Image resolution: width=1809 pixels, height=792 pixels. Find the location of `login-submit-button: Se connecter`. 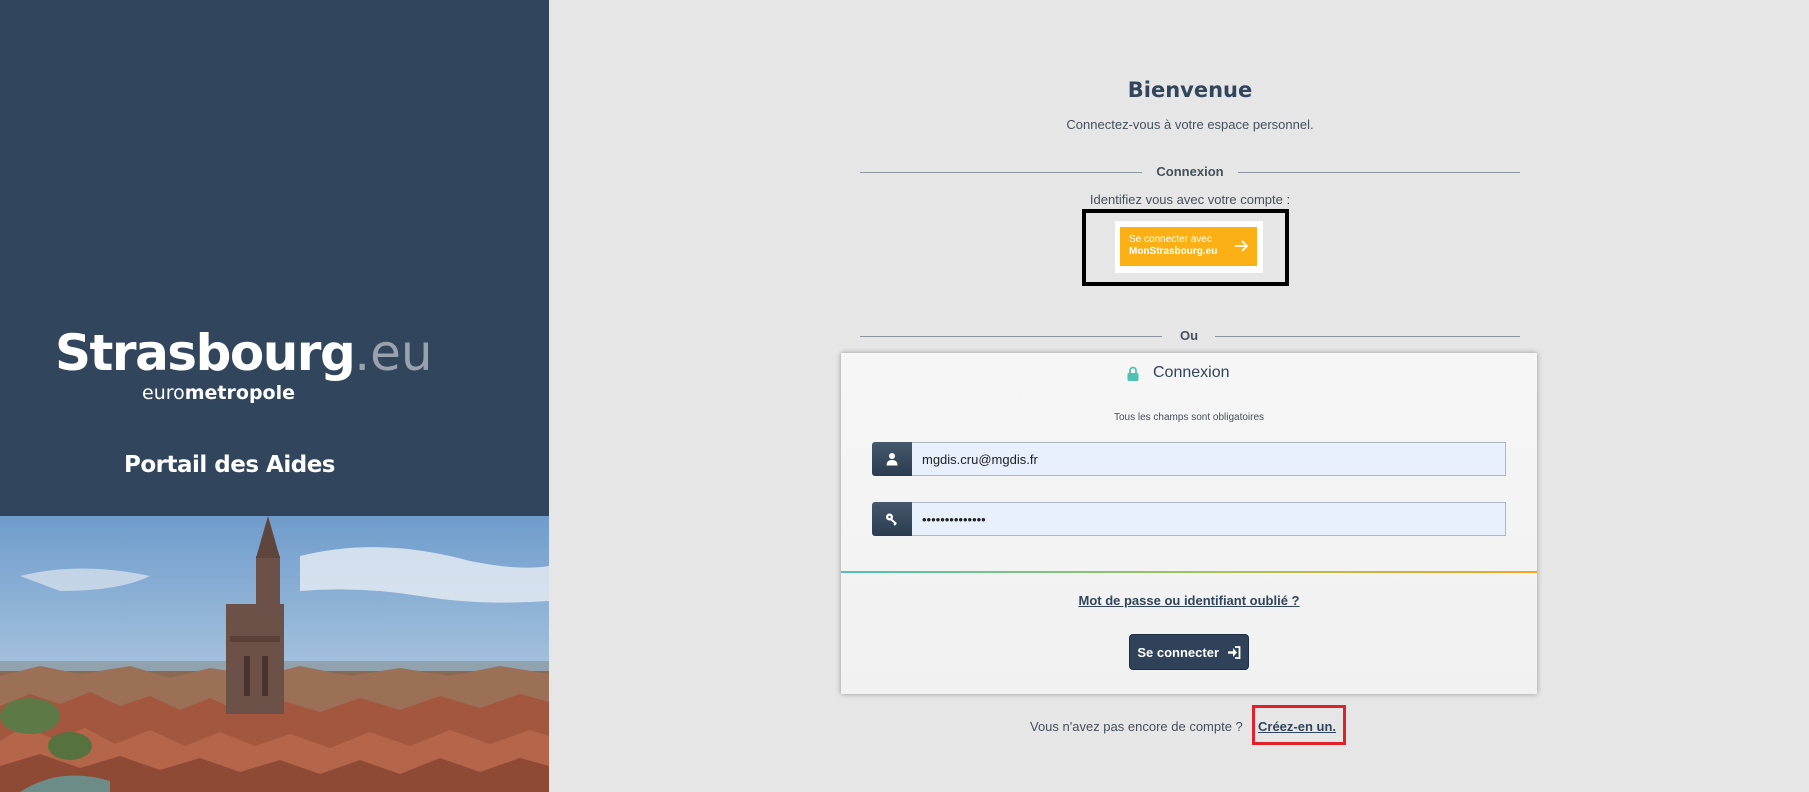

login-submit-button: Se connecter is located at coordinates (1189, 652).